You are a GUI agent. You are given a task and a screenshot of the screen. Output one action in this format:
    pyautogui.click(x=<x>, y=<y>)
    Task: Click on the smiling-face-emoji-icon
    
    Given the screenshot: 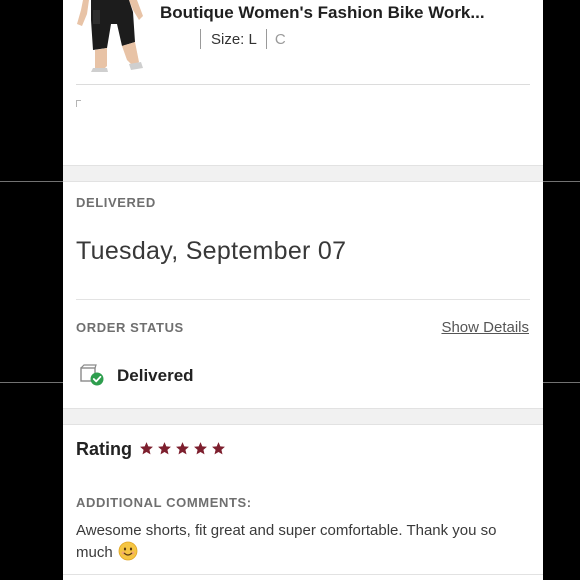 What is the action you would take?
    pyautogui.click(x=128, y=554)
    